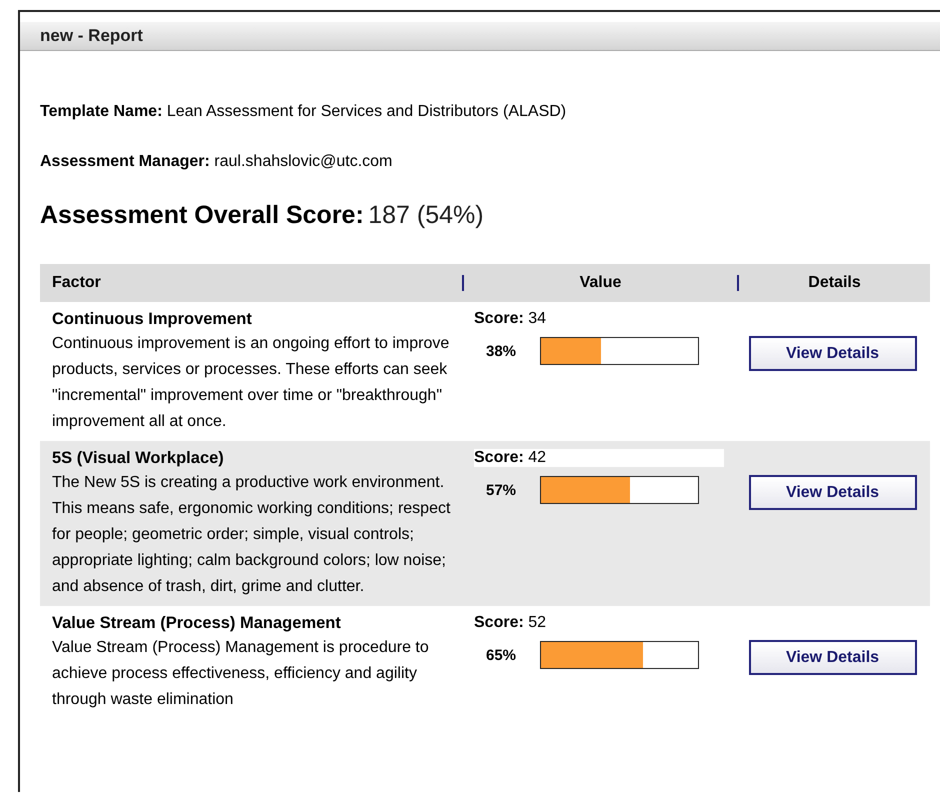 The width and height of the screenshot is (940, 794). Describe the element at coordinates (834, 283) in the screenshot. I see `column-header: Details` at that location.